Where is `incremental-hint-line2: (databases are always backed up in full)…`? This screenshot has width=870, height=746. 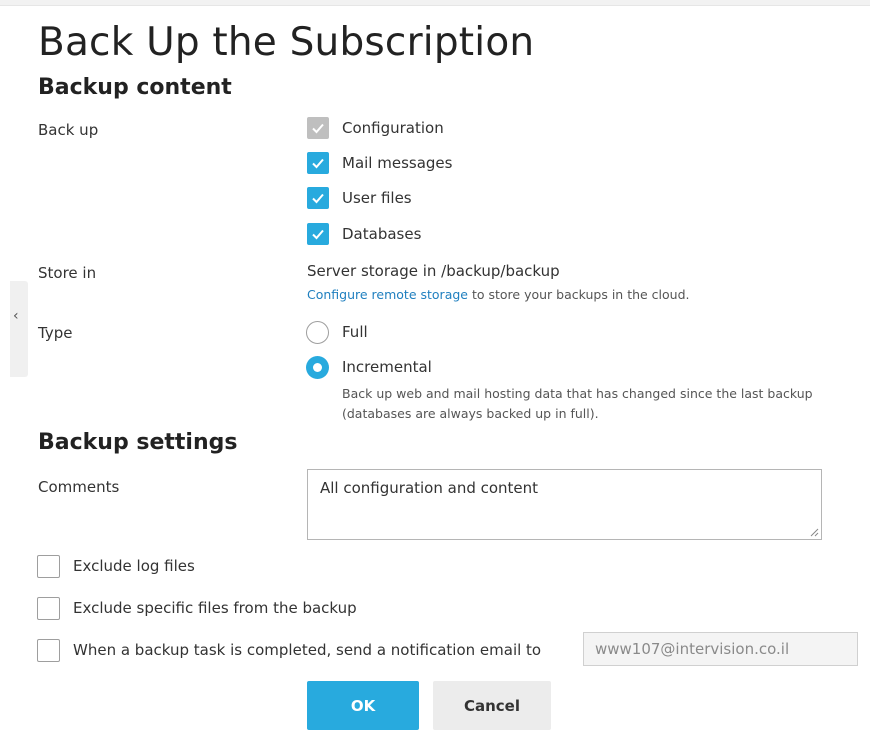
incremental-hint-line2: (databases are always backed up in full)… is located at coordinates (470, 413).